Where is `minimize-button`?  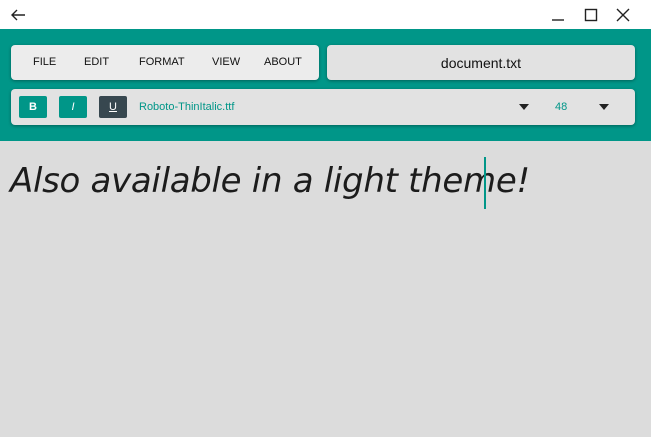 minimize-button is located at coordinates (558, 14).